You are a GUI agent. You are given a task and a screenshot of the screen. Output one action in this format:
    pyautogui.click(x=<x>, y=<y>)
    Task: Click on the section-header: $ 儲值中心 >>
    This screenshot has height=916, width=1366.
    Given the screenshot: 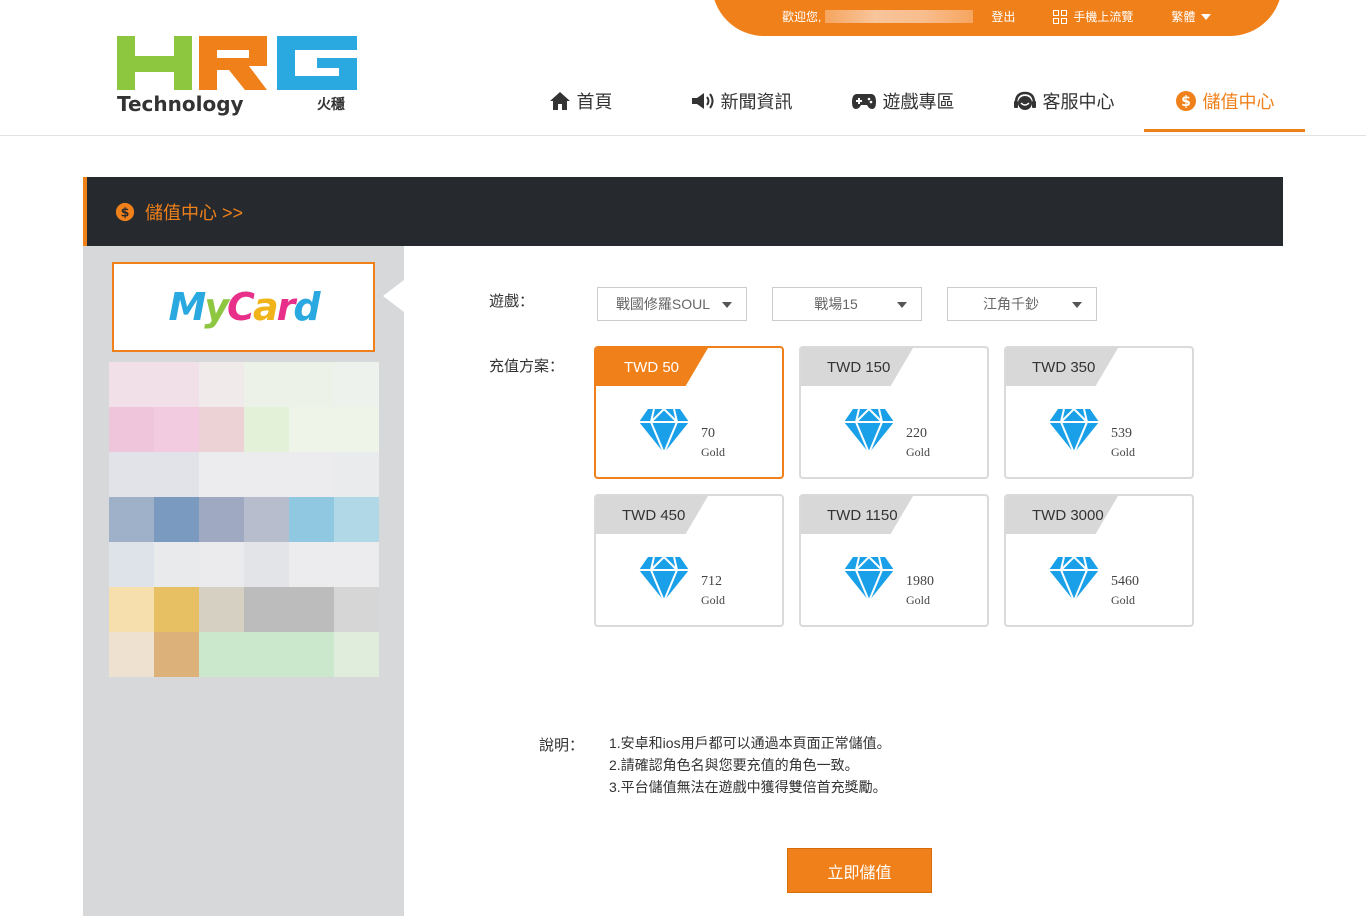 What is the action you would take?
    pyautogui.click(x=683, y=211)
    